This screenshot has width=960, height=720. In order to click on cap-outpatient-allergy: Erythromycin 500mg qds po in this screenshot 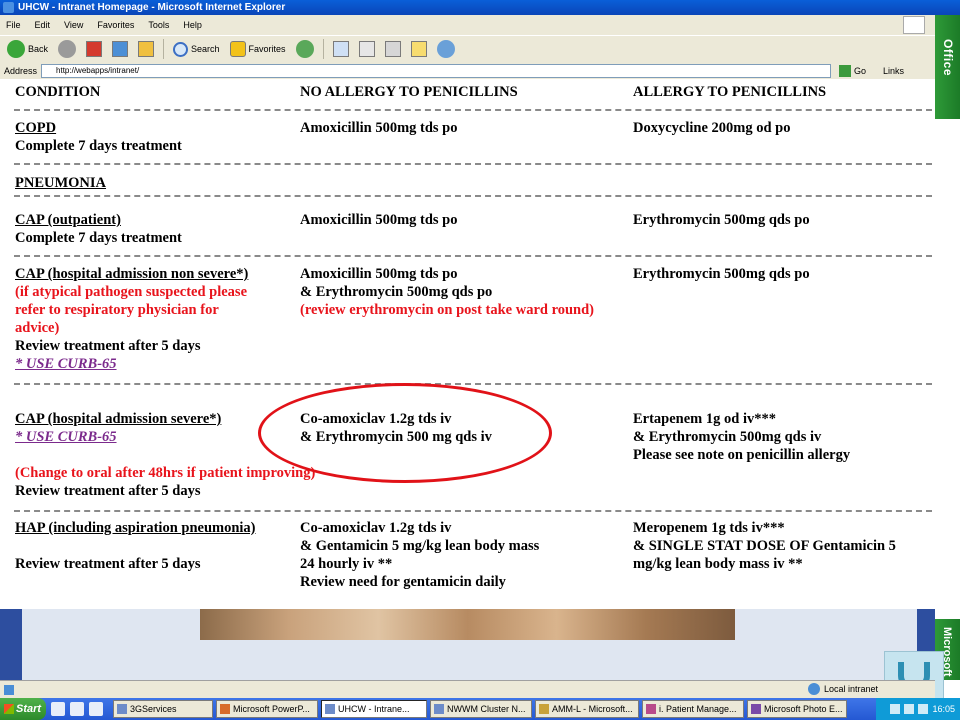, I will do `click(721, 220)`.